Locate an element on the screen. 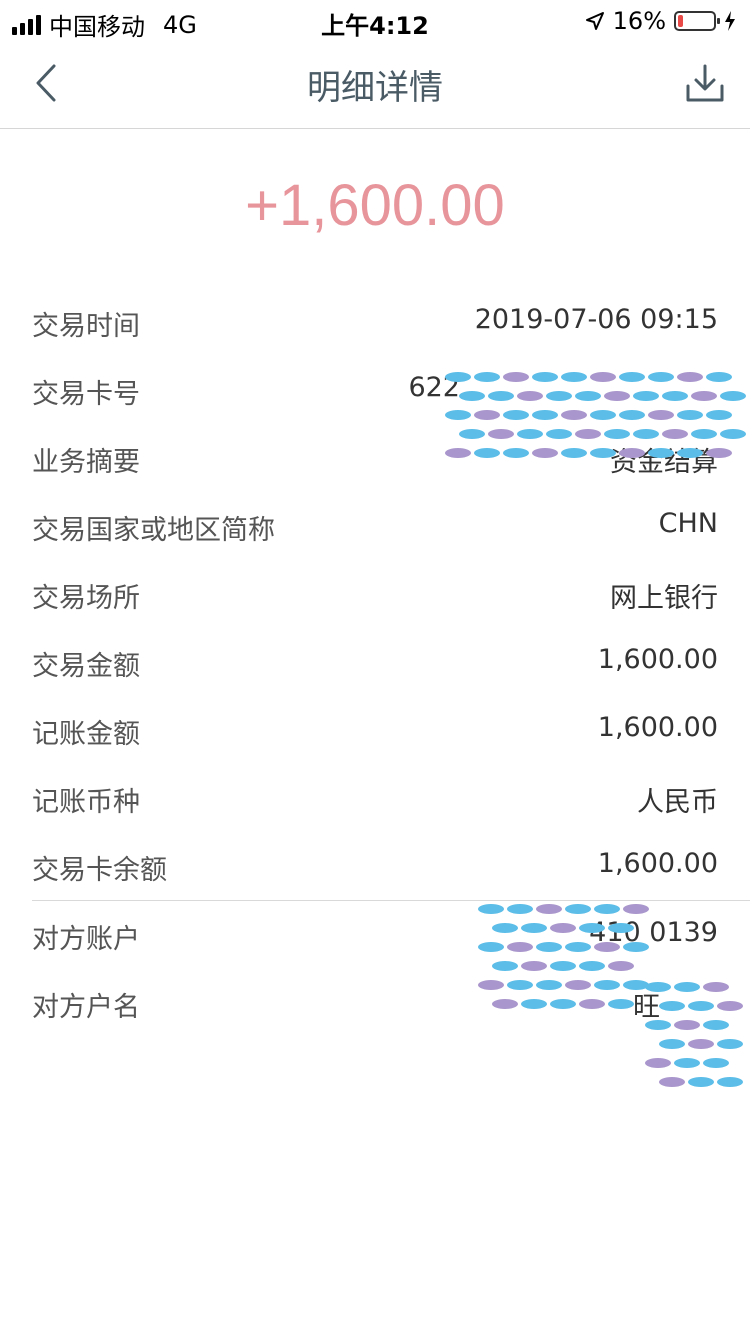 Image resolution: width=750 pixels, height=1334 pixels. battery-percent: 16% is located at coordinates (639, 21).